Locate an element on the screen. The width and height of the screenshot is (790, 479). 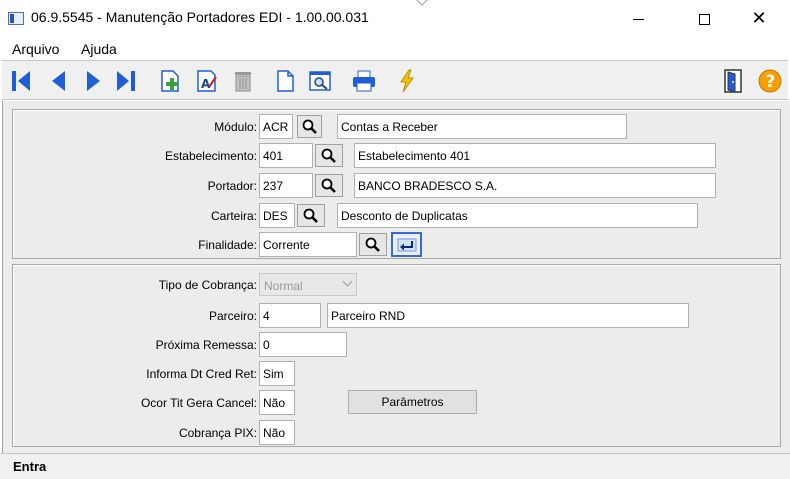
preview-icon is located at coordinates (320, 81).